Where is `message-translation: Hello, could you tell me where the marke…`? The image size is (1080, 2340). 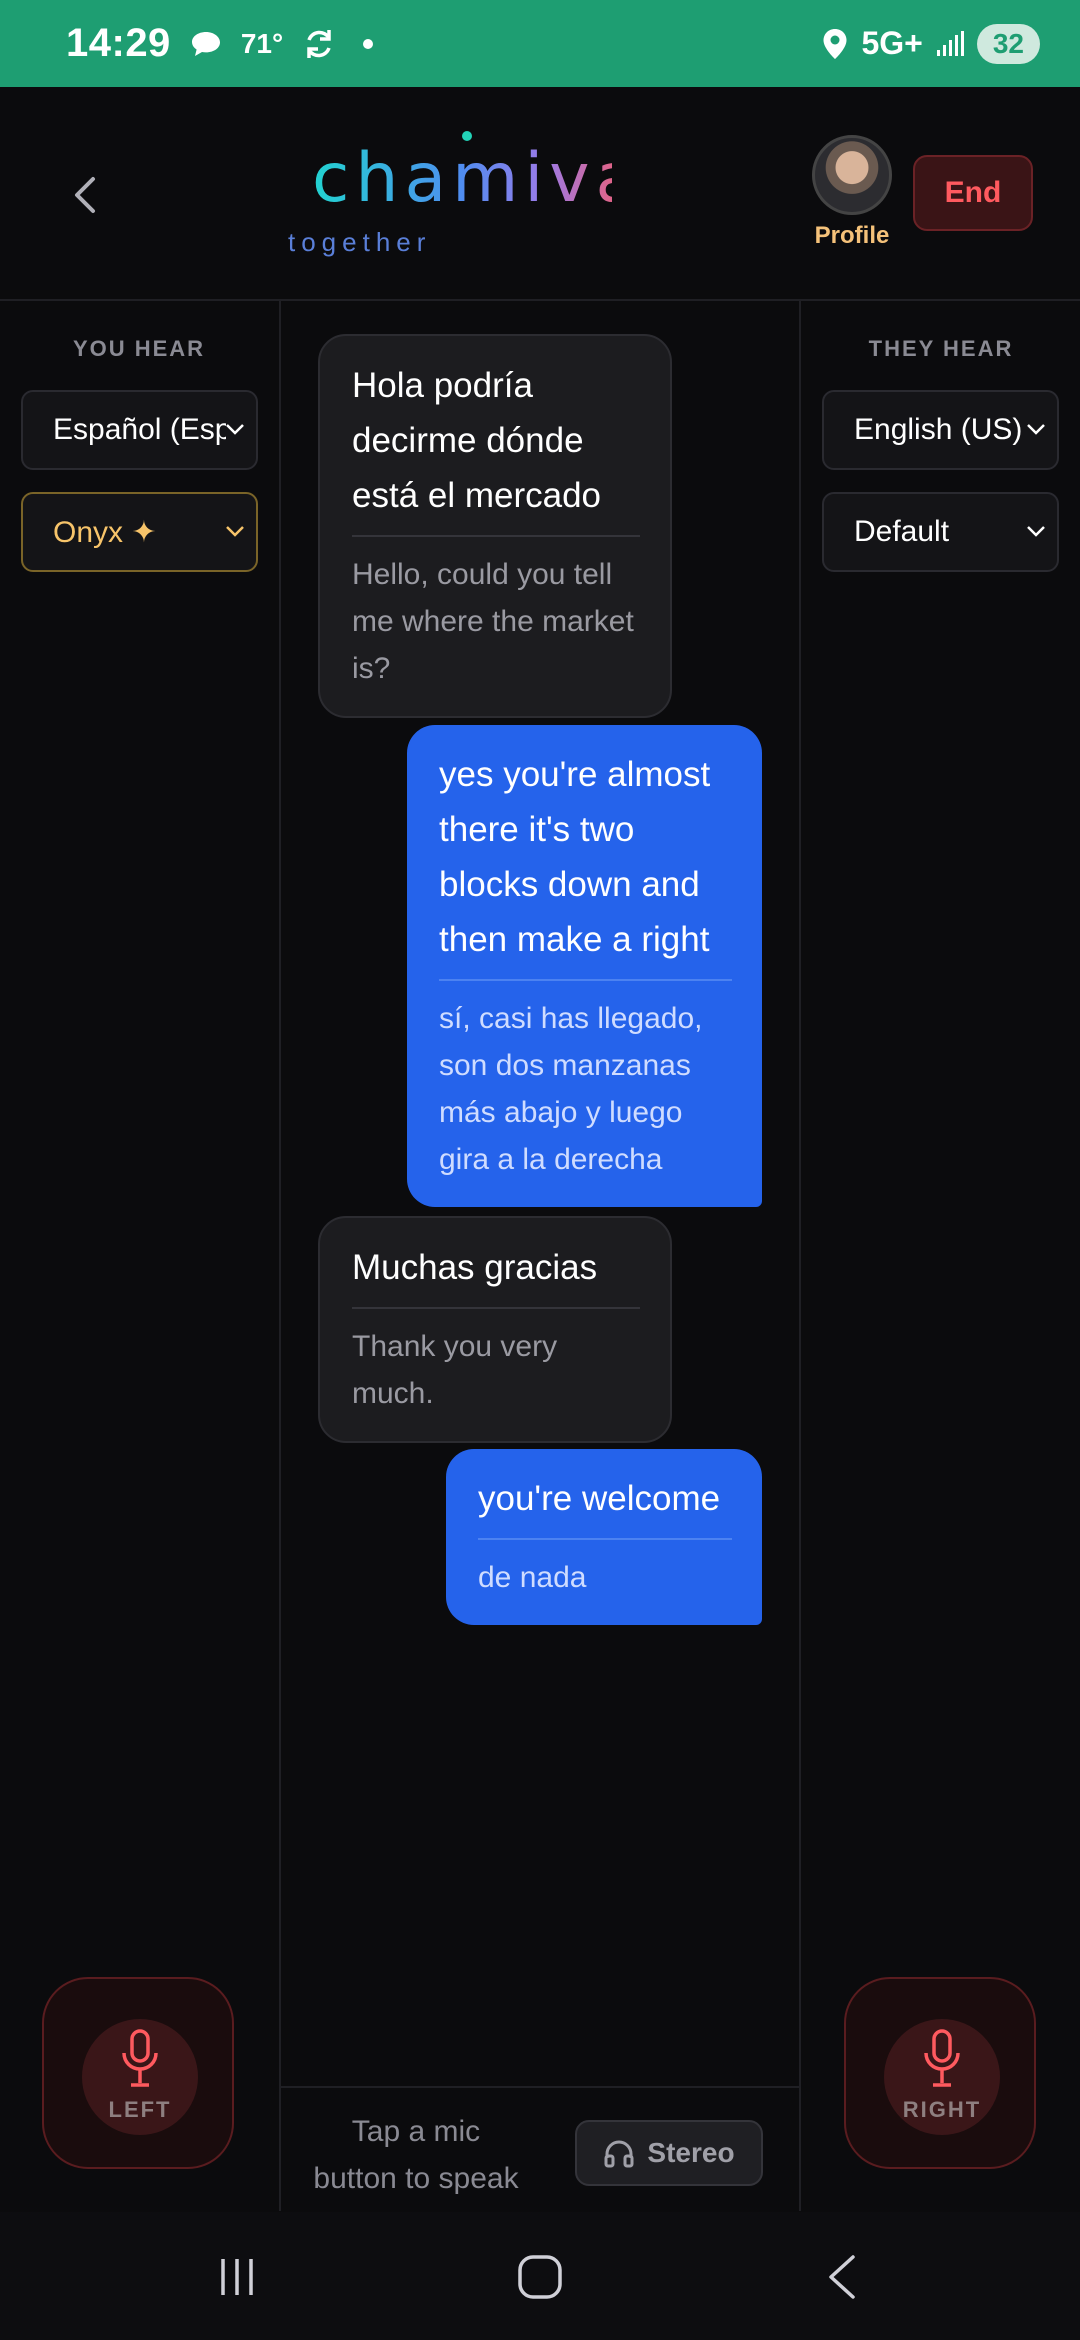
message-translation: Hello, could you tell me where the marke… is located at coordinates (493, 621).